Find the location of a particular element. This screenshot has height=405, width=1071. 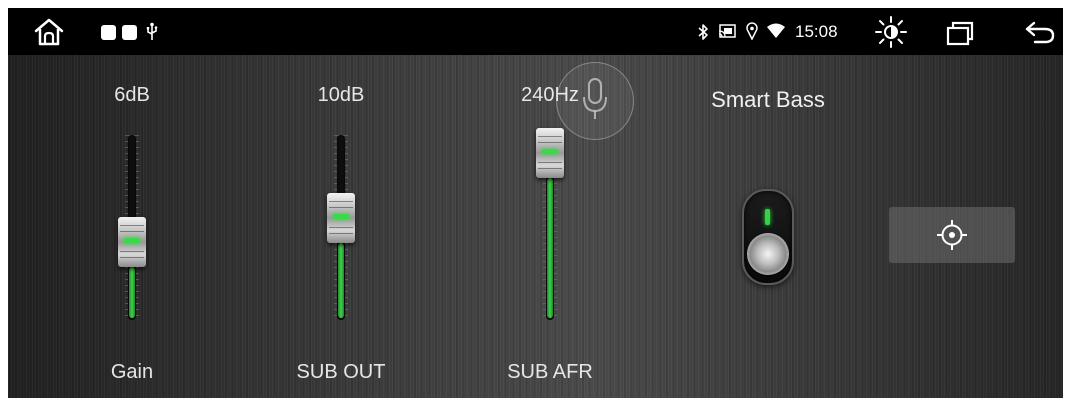

smart-bass-toggle is located at coordinates (768, 237).